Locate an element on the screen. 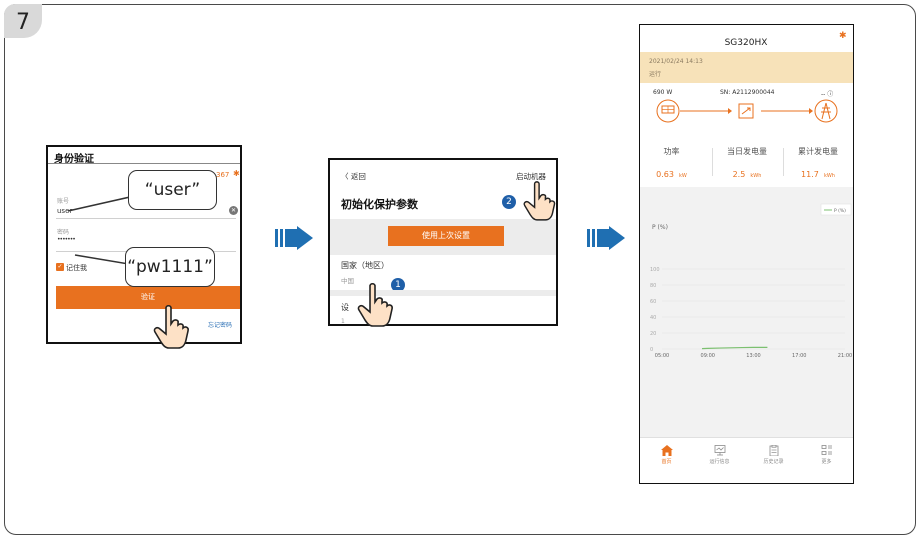  chart-ytick-label: 0 is located at coordinates (651, 350).